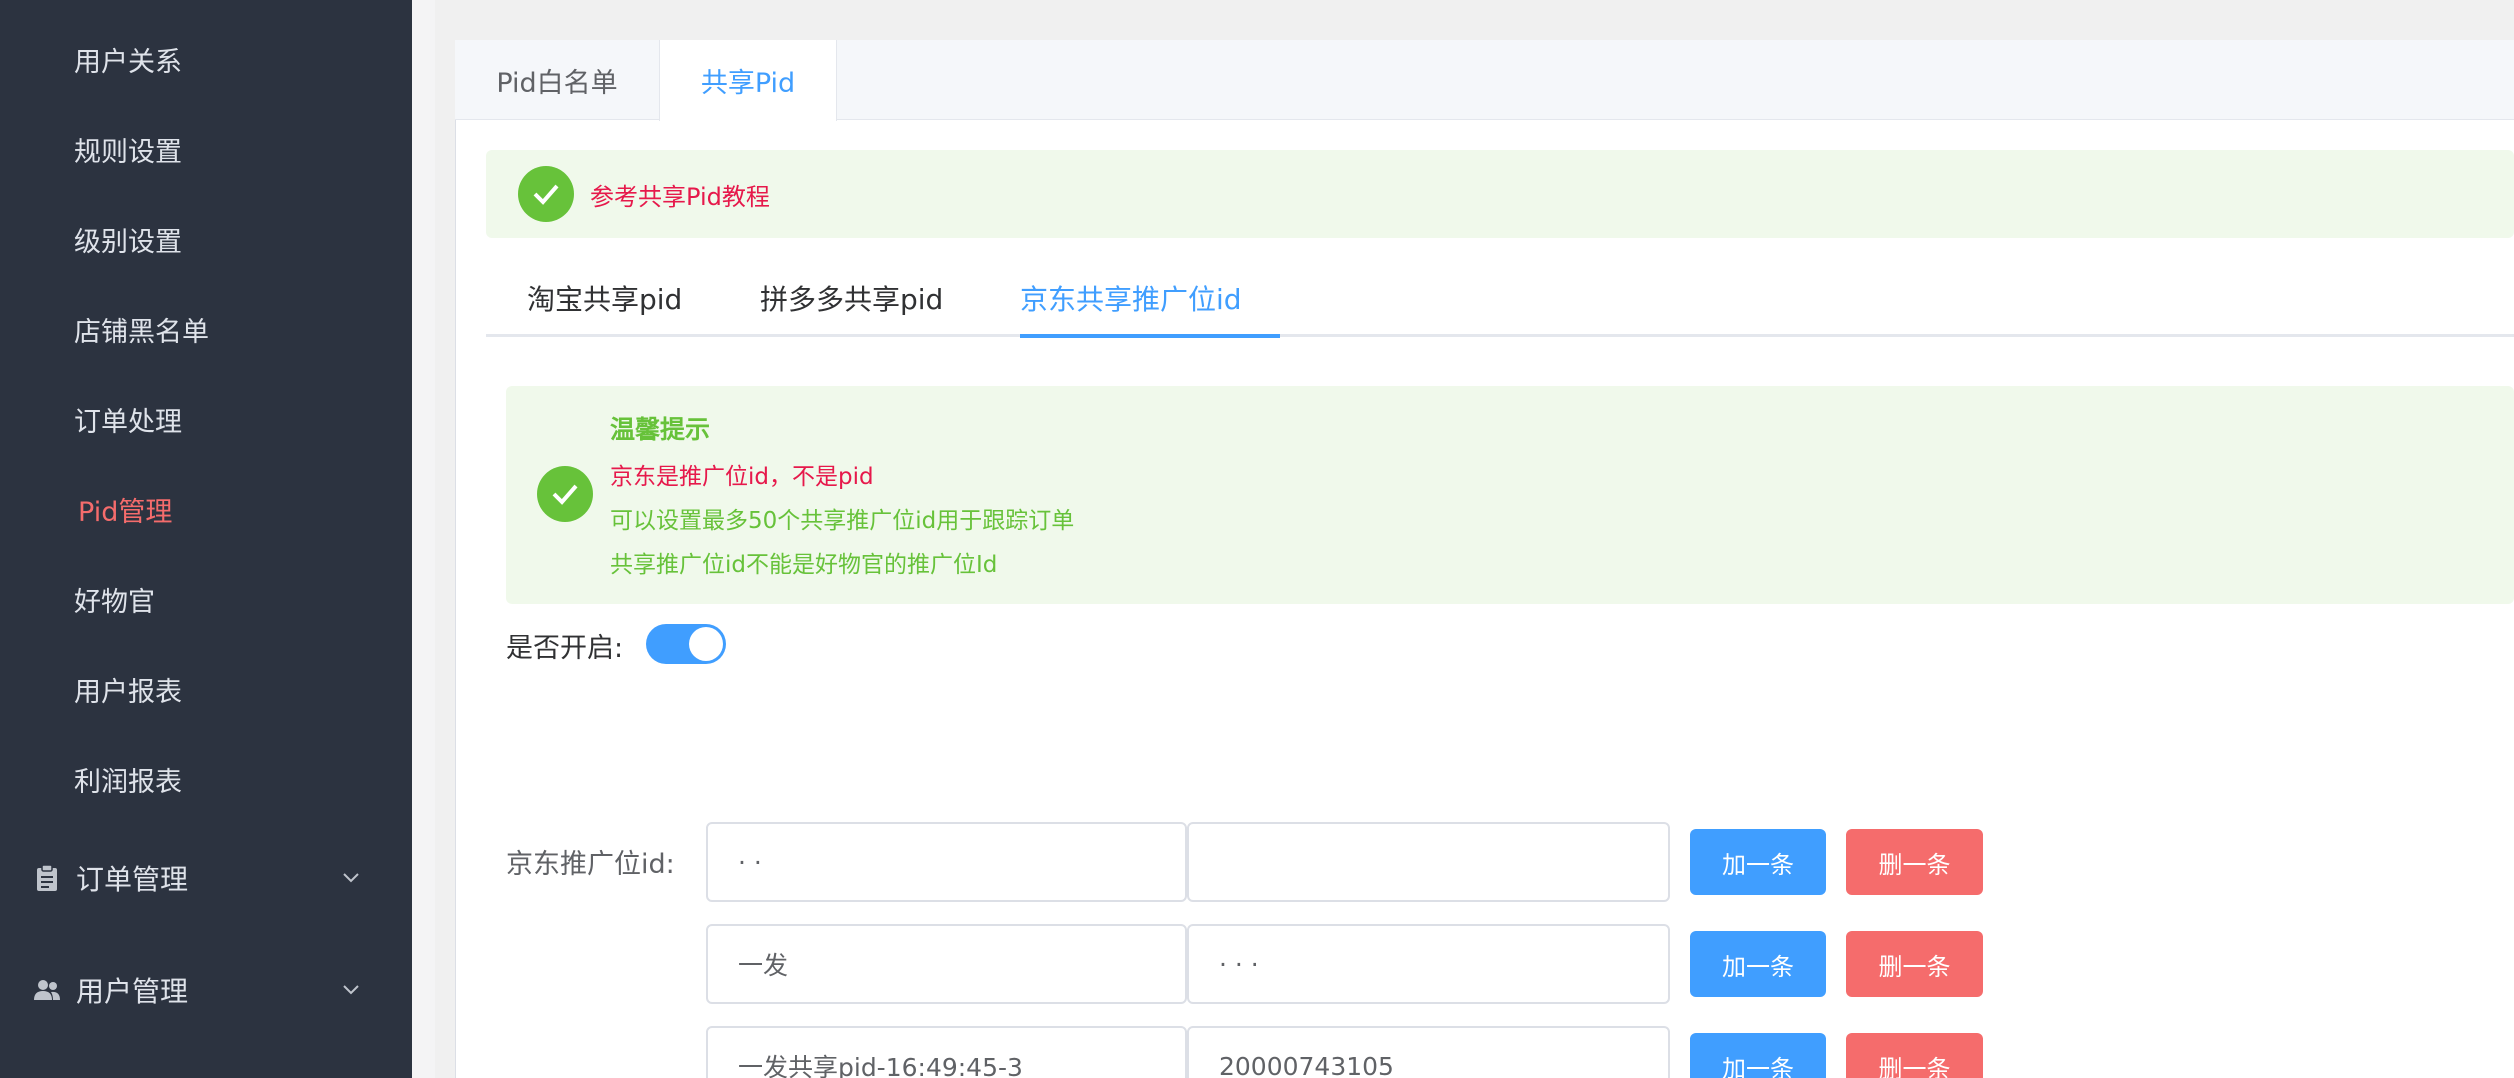 This screenshot has height=1078, width=2514. Describe the element at coordinates (946, 964) in the screenshot. I see `position-name-input: 一发` at that location.